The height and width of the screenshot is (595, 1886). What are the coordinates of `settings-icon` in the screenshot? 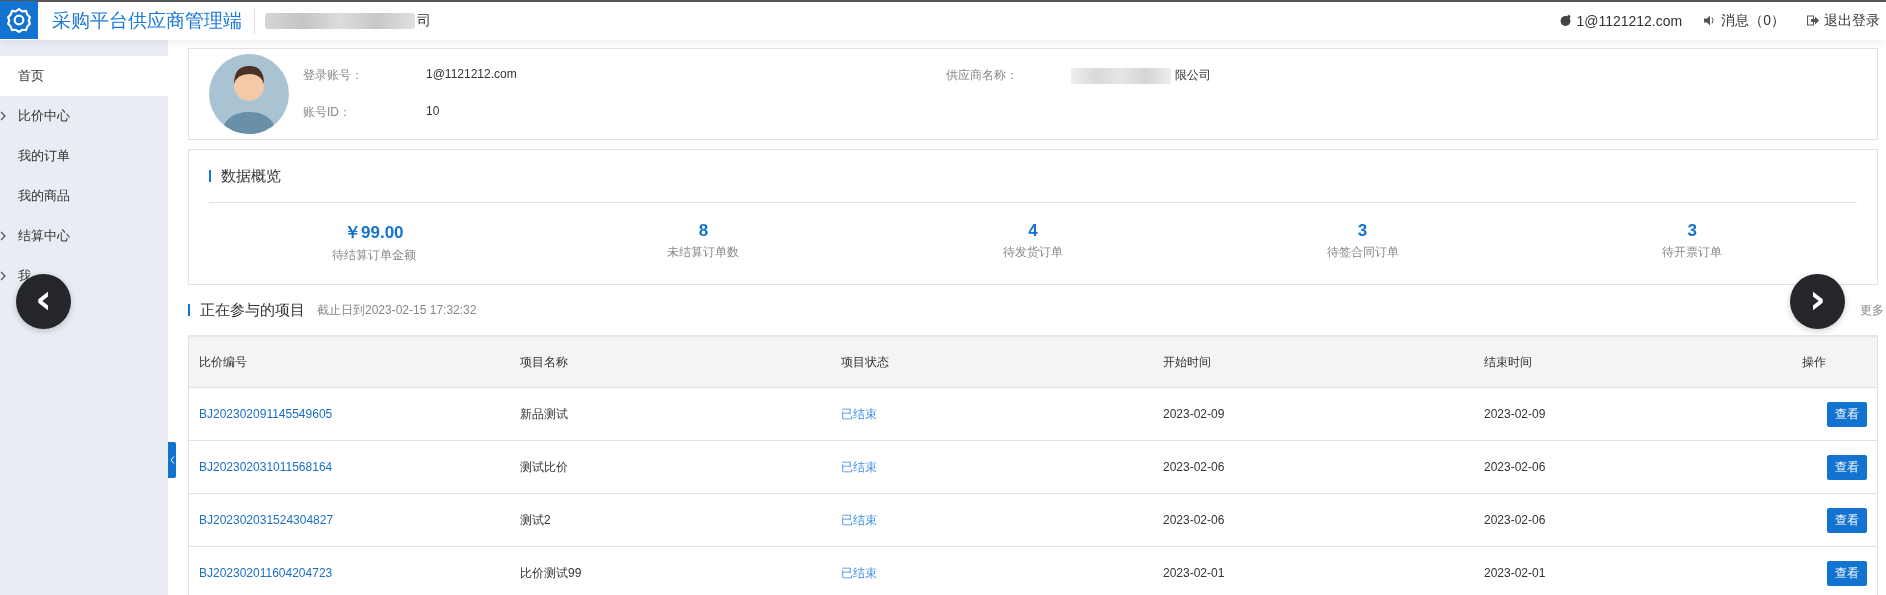 It's located at (19, 20).